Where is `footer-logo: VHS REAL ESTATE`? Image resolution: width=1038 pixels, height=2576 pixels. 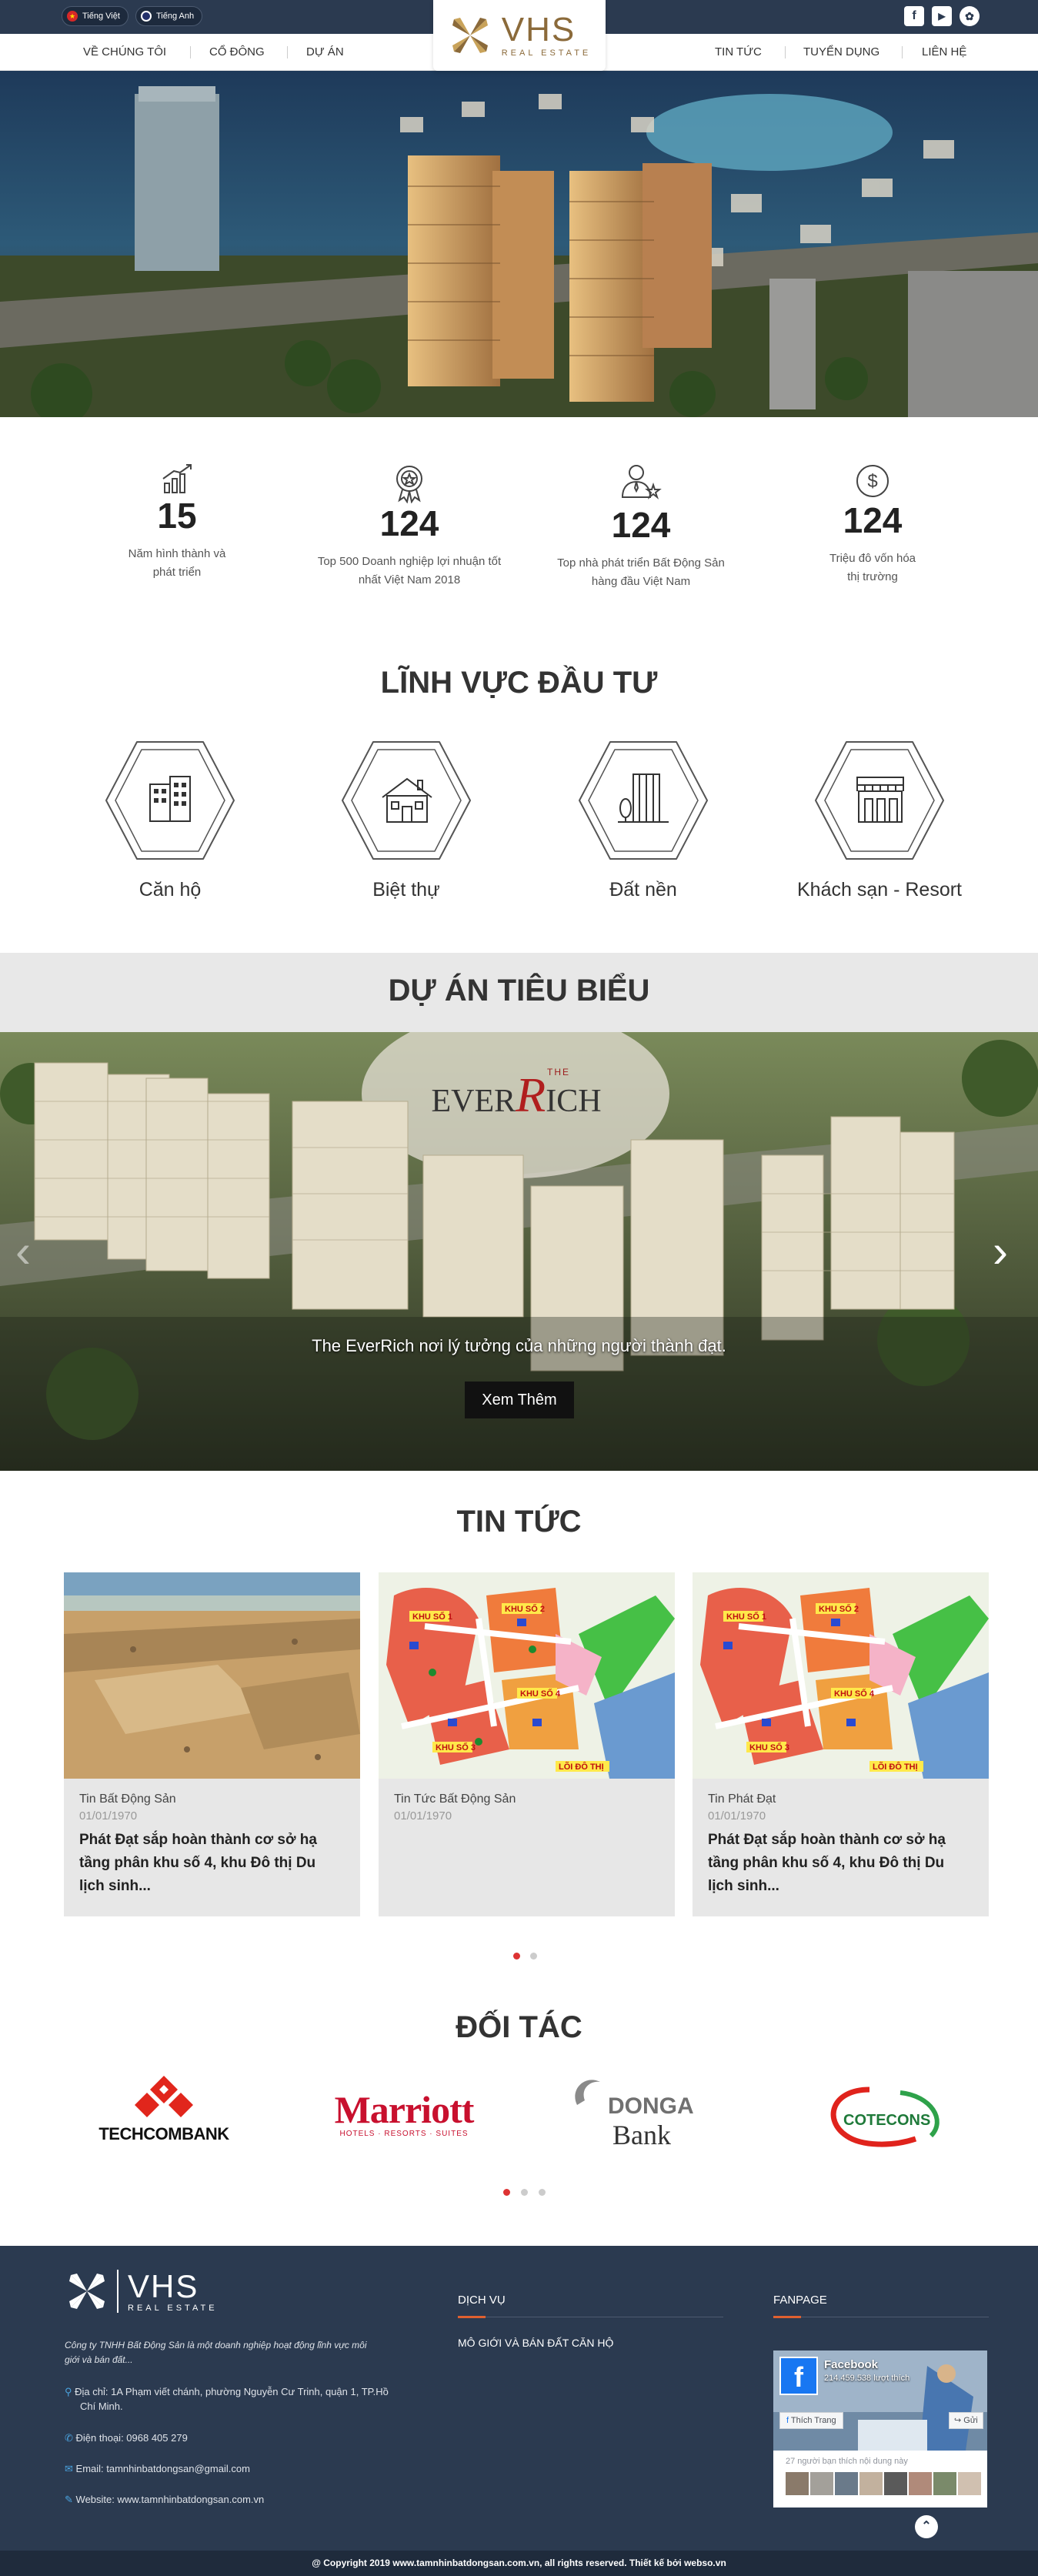 footer-logo: VHS REAL ESTATE is located at coordinates (141, 2291).